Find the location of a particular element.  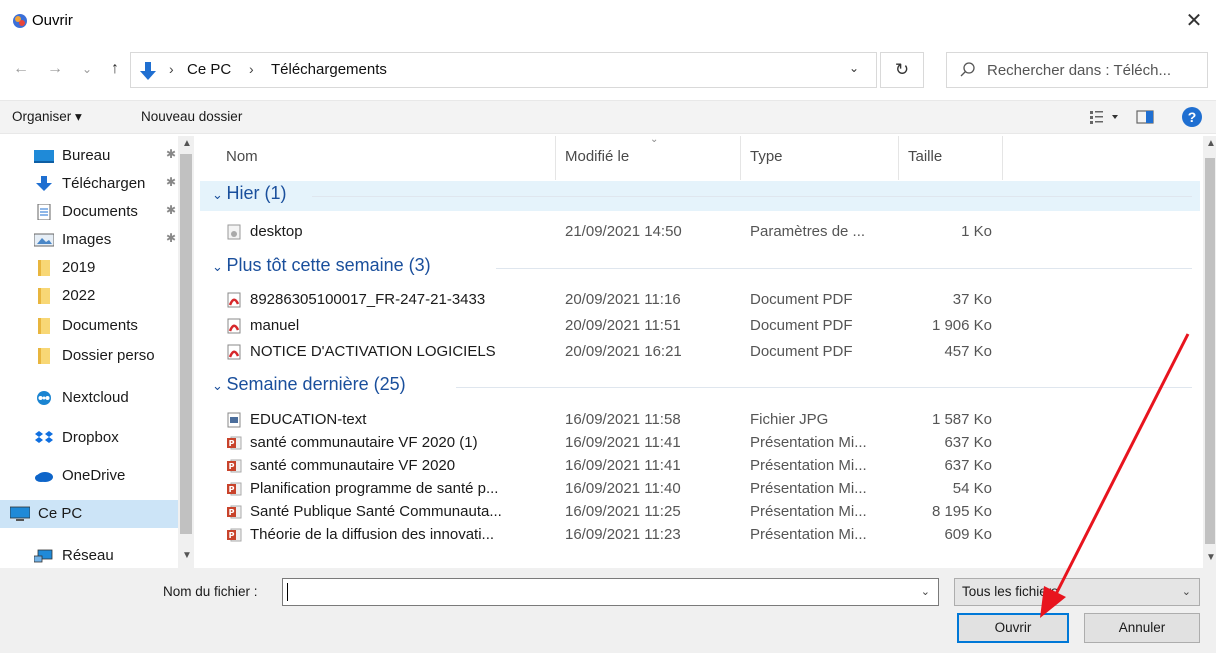

sidebar-item-ce-pc: Ce PC is located at coordinates (89, 514).